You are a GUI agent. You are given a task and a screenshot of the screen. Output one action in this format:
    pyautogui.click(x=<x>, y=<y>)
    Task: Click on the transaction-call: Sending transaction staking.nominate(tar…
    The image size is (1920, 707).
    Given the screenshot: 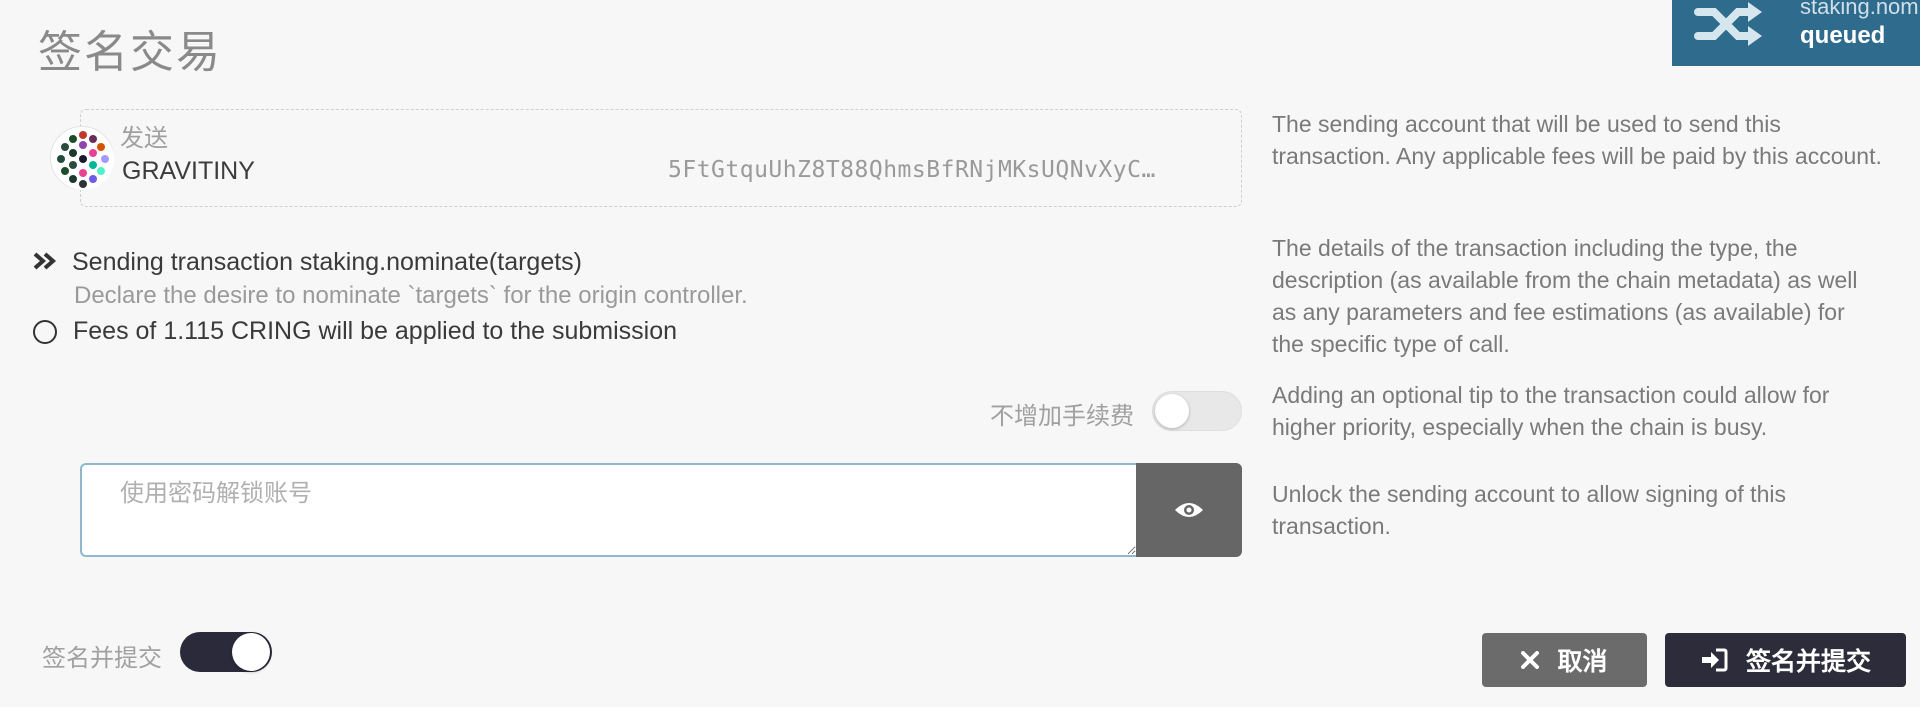 What is the action you would take?
    pyautogui.click(x=307, y=262)
    